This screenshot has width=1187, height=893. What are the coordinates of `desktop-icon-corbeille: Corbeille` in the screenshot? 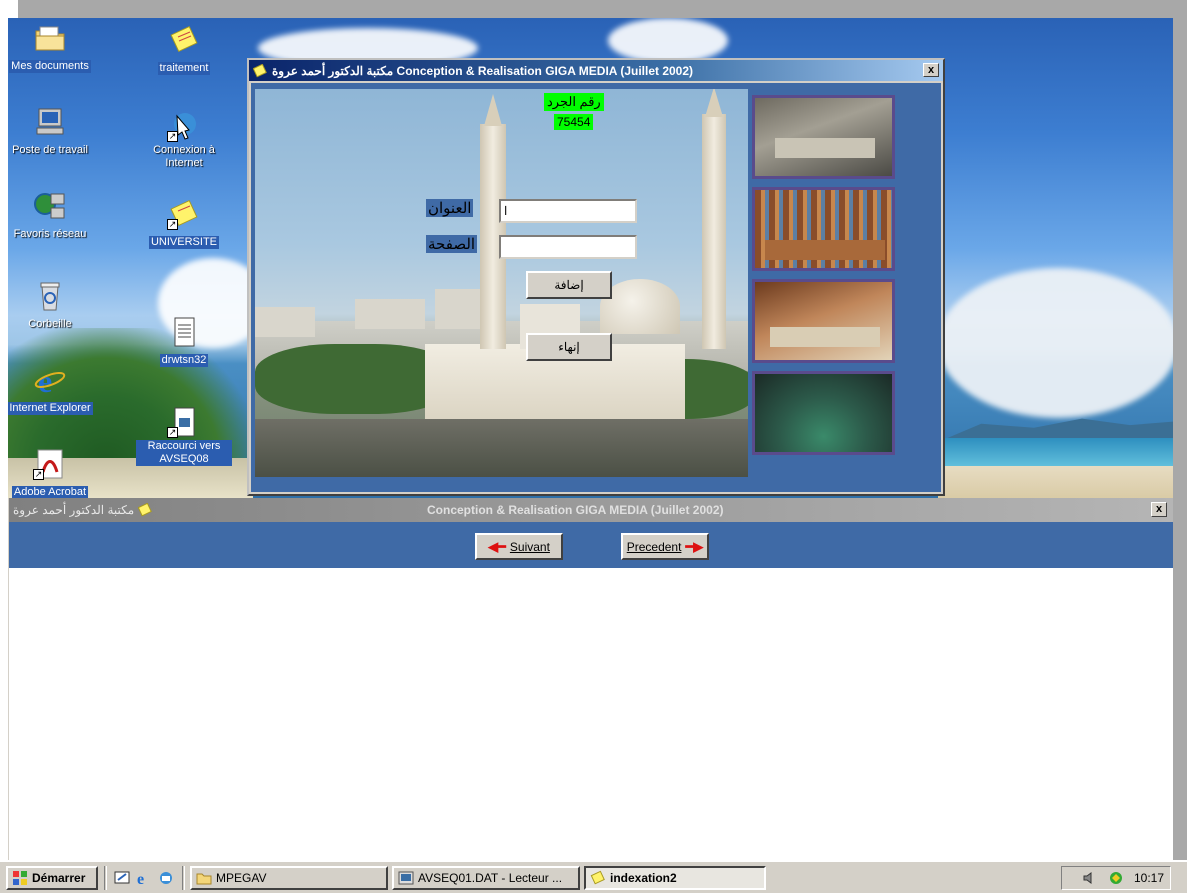 It's located at (53, 306).